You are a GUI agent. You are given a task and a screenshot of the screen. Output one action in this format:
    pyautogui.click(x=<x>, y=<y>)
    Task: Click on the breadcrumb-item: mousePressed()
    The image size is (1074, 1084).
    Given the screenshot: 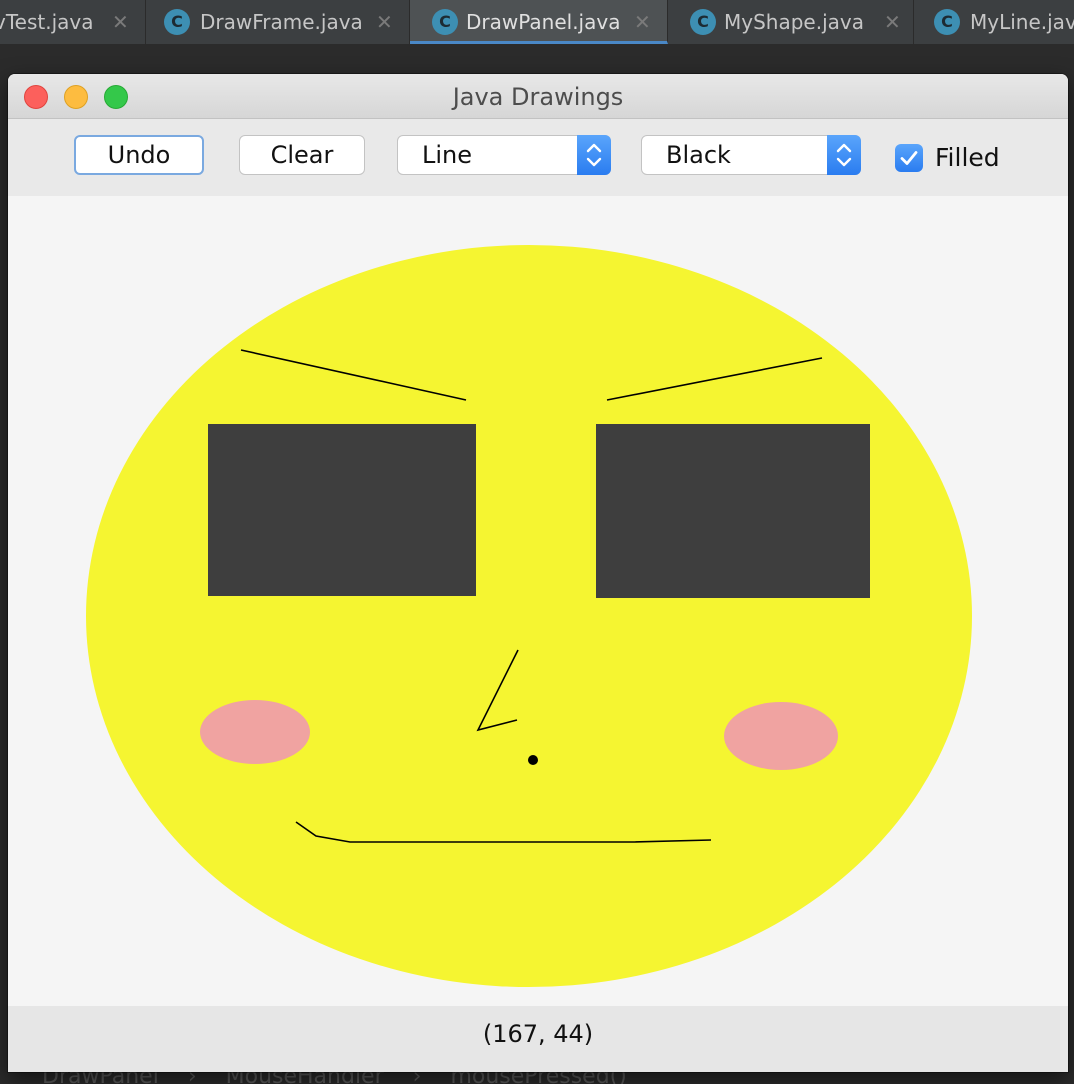 What is the action you would take?
    pyautogui.click(x=538, y=1077)
    